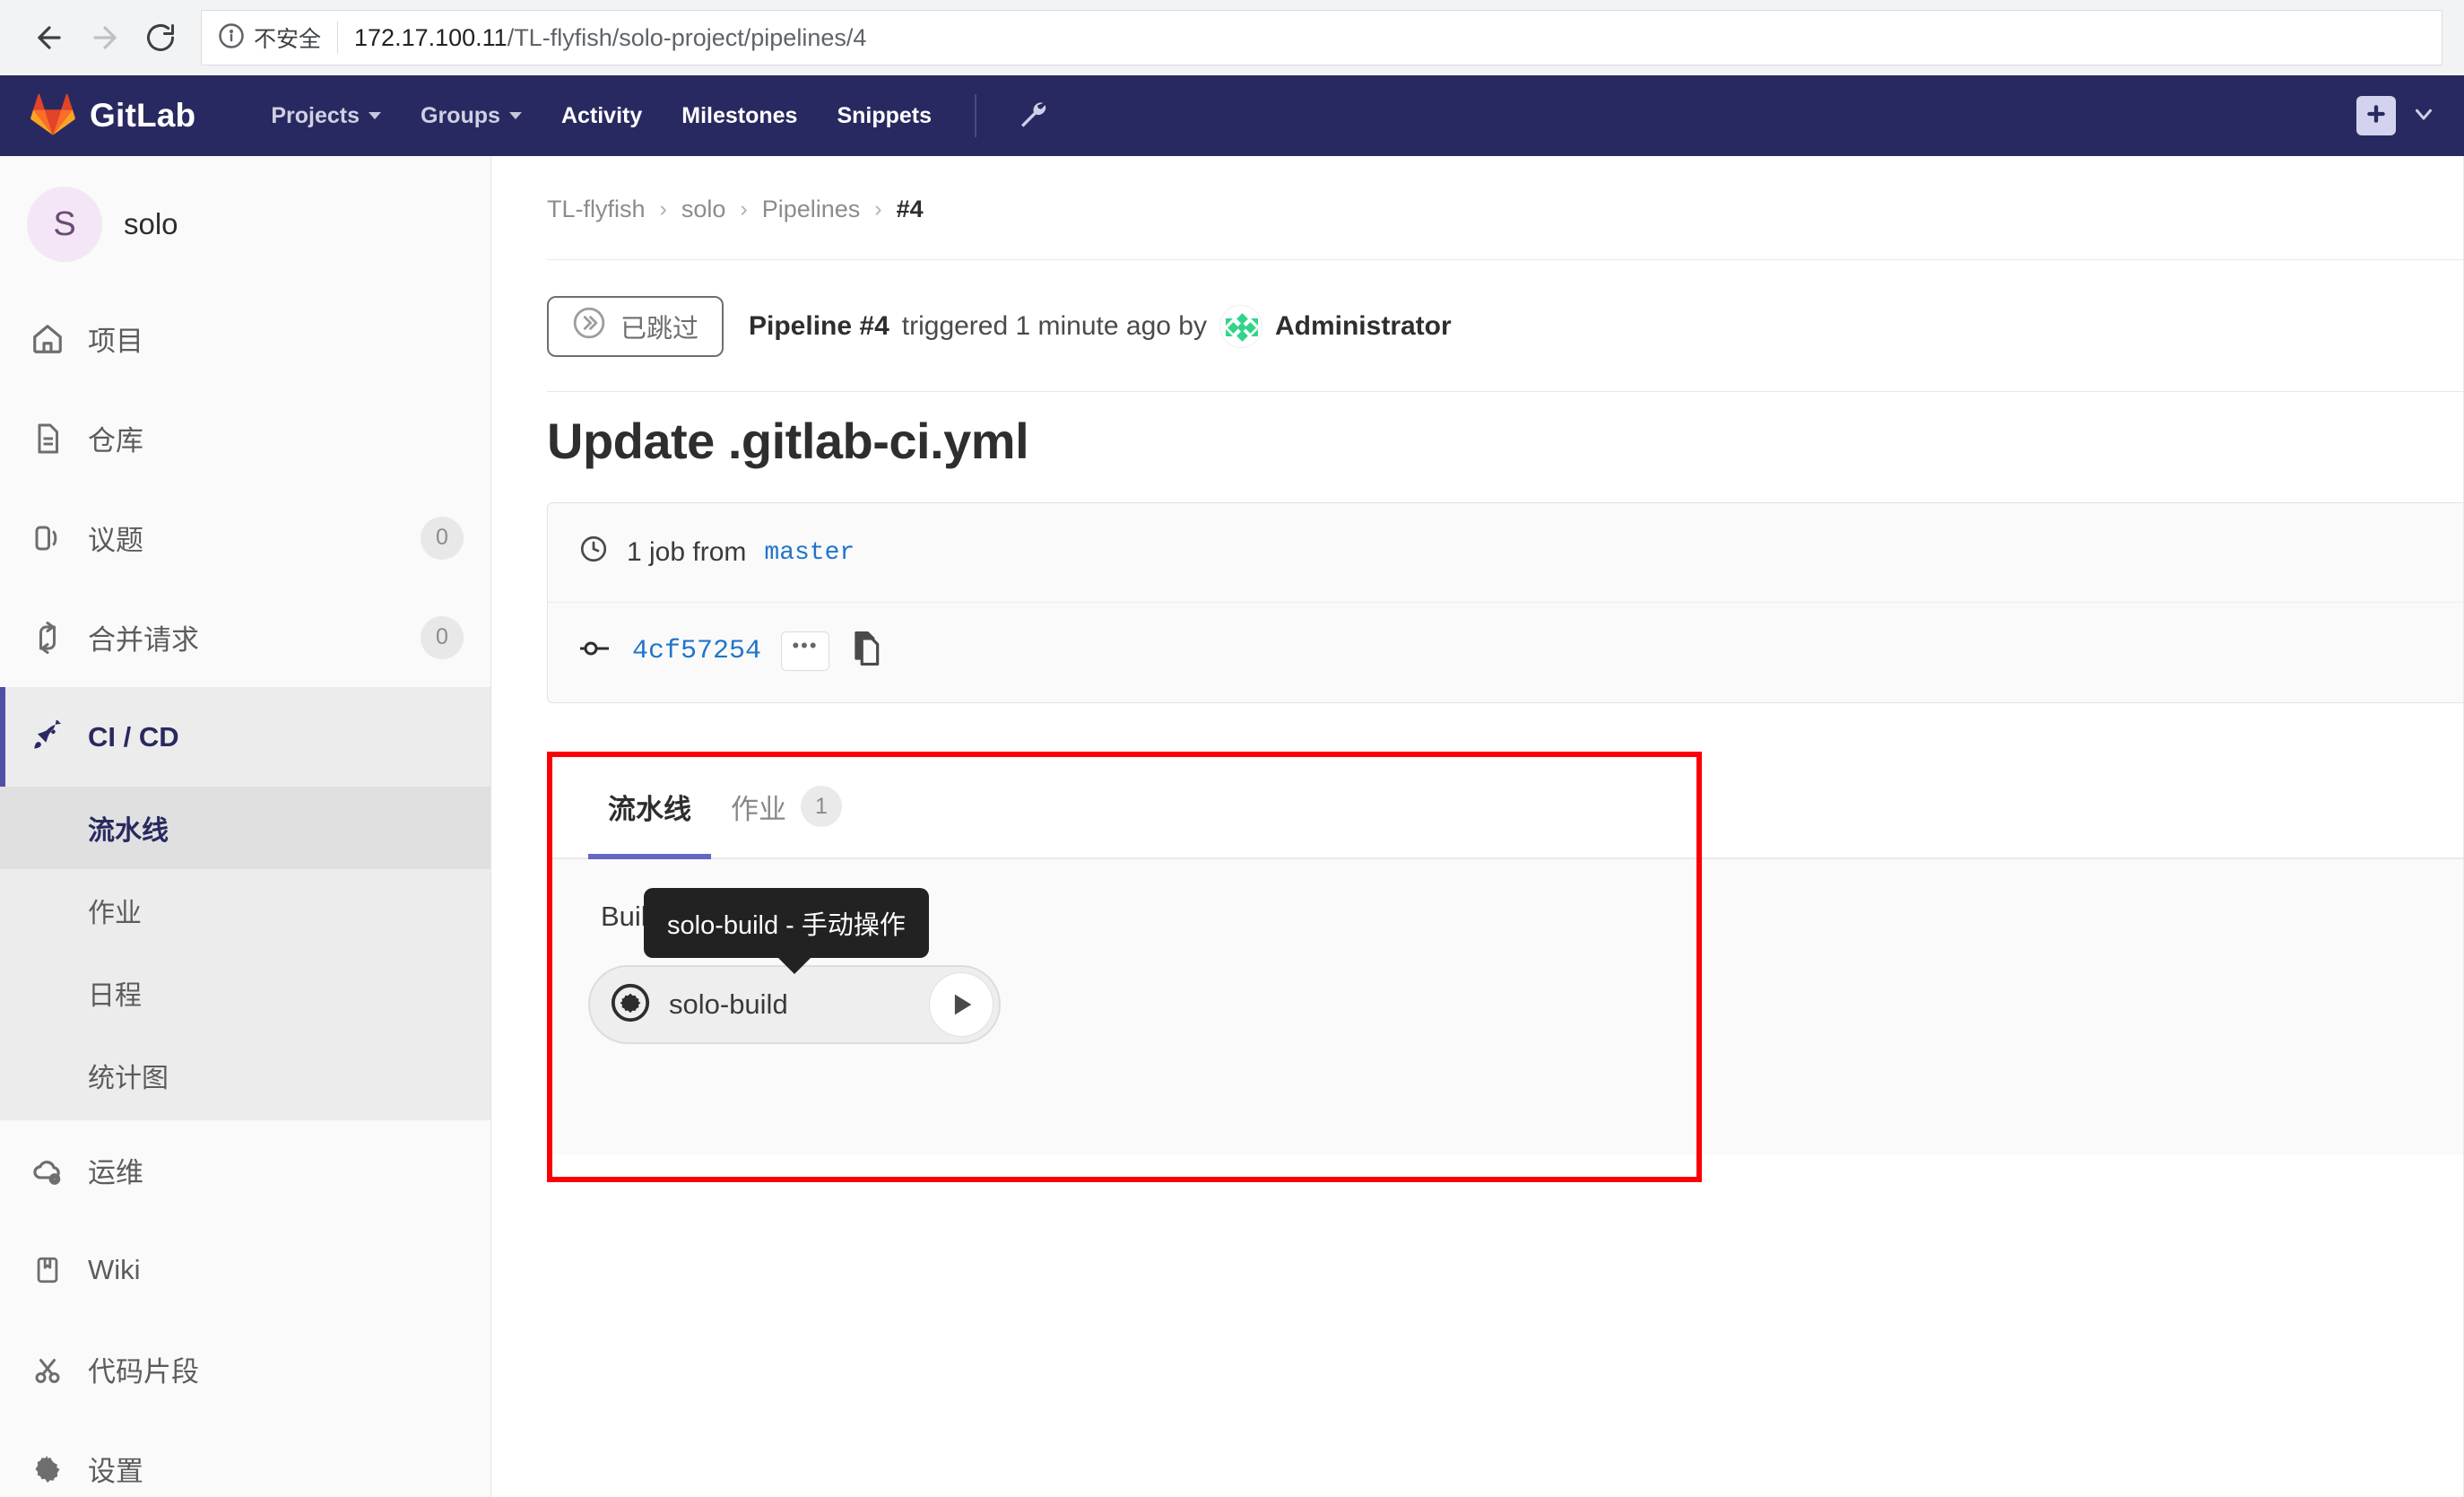 The width and height of the screenshot is (2464, 1497). What do you see at coordinates (315, 115) in the screenshot?
I see `topnav-label: Projects` at bounding box center [315, 115].